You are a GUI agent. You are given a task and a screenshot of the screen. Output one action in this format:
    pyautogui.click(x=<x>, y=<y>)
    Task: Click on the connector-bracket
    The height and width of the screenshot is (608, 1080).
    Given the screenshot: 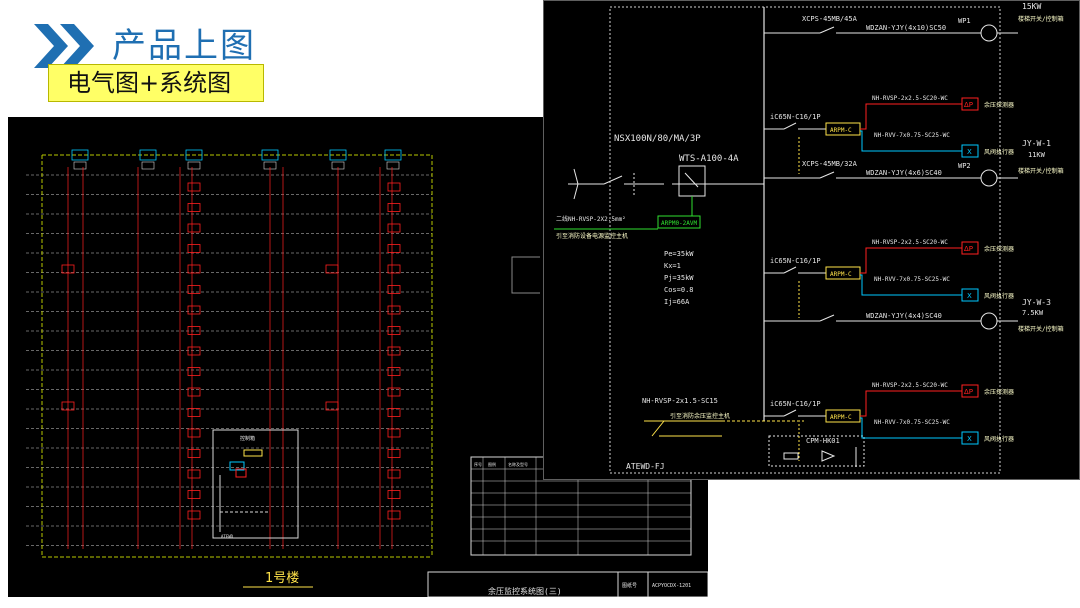 What is the action you would take?
    pyautogui.click(x=525, y=275)
    